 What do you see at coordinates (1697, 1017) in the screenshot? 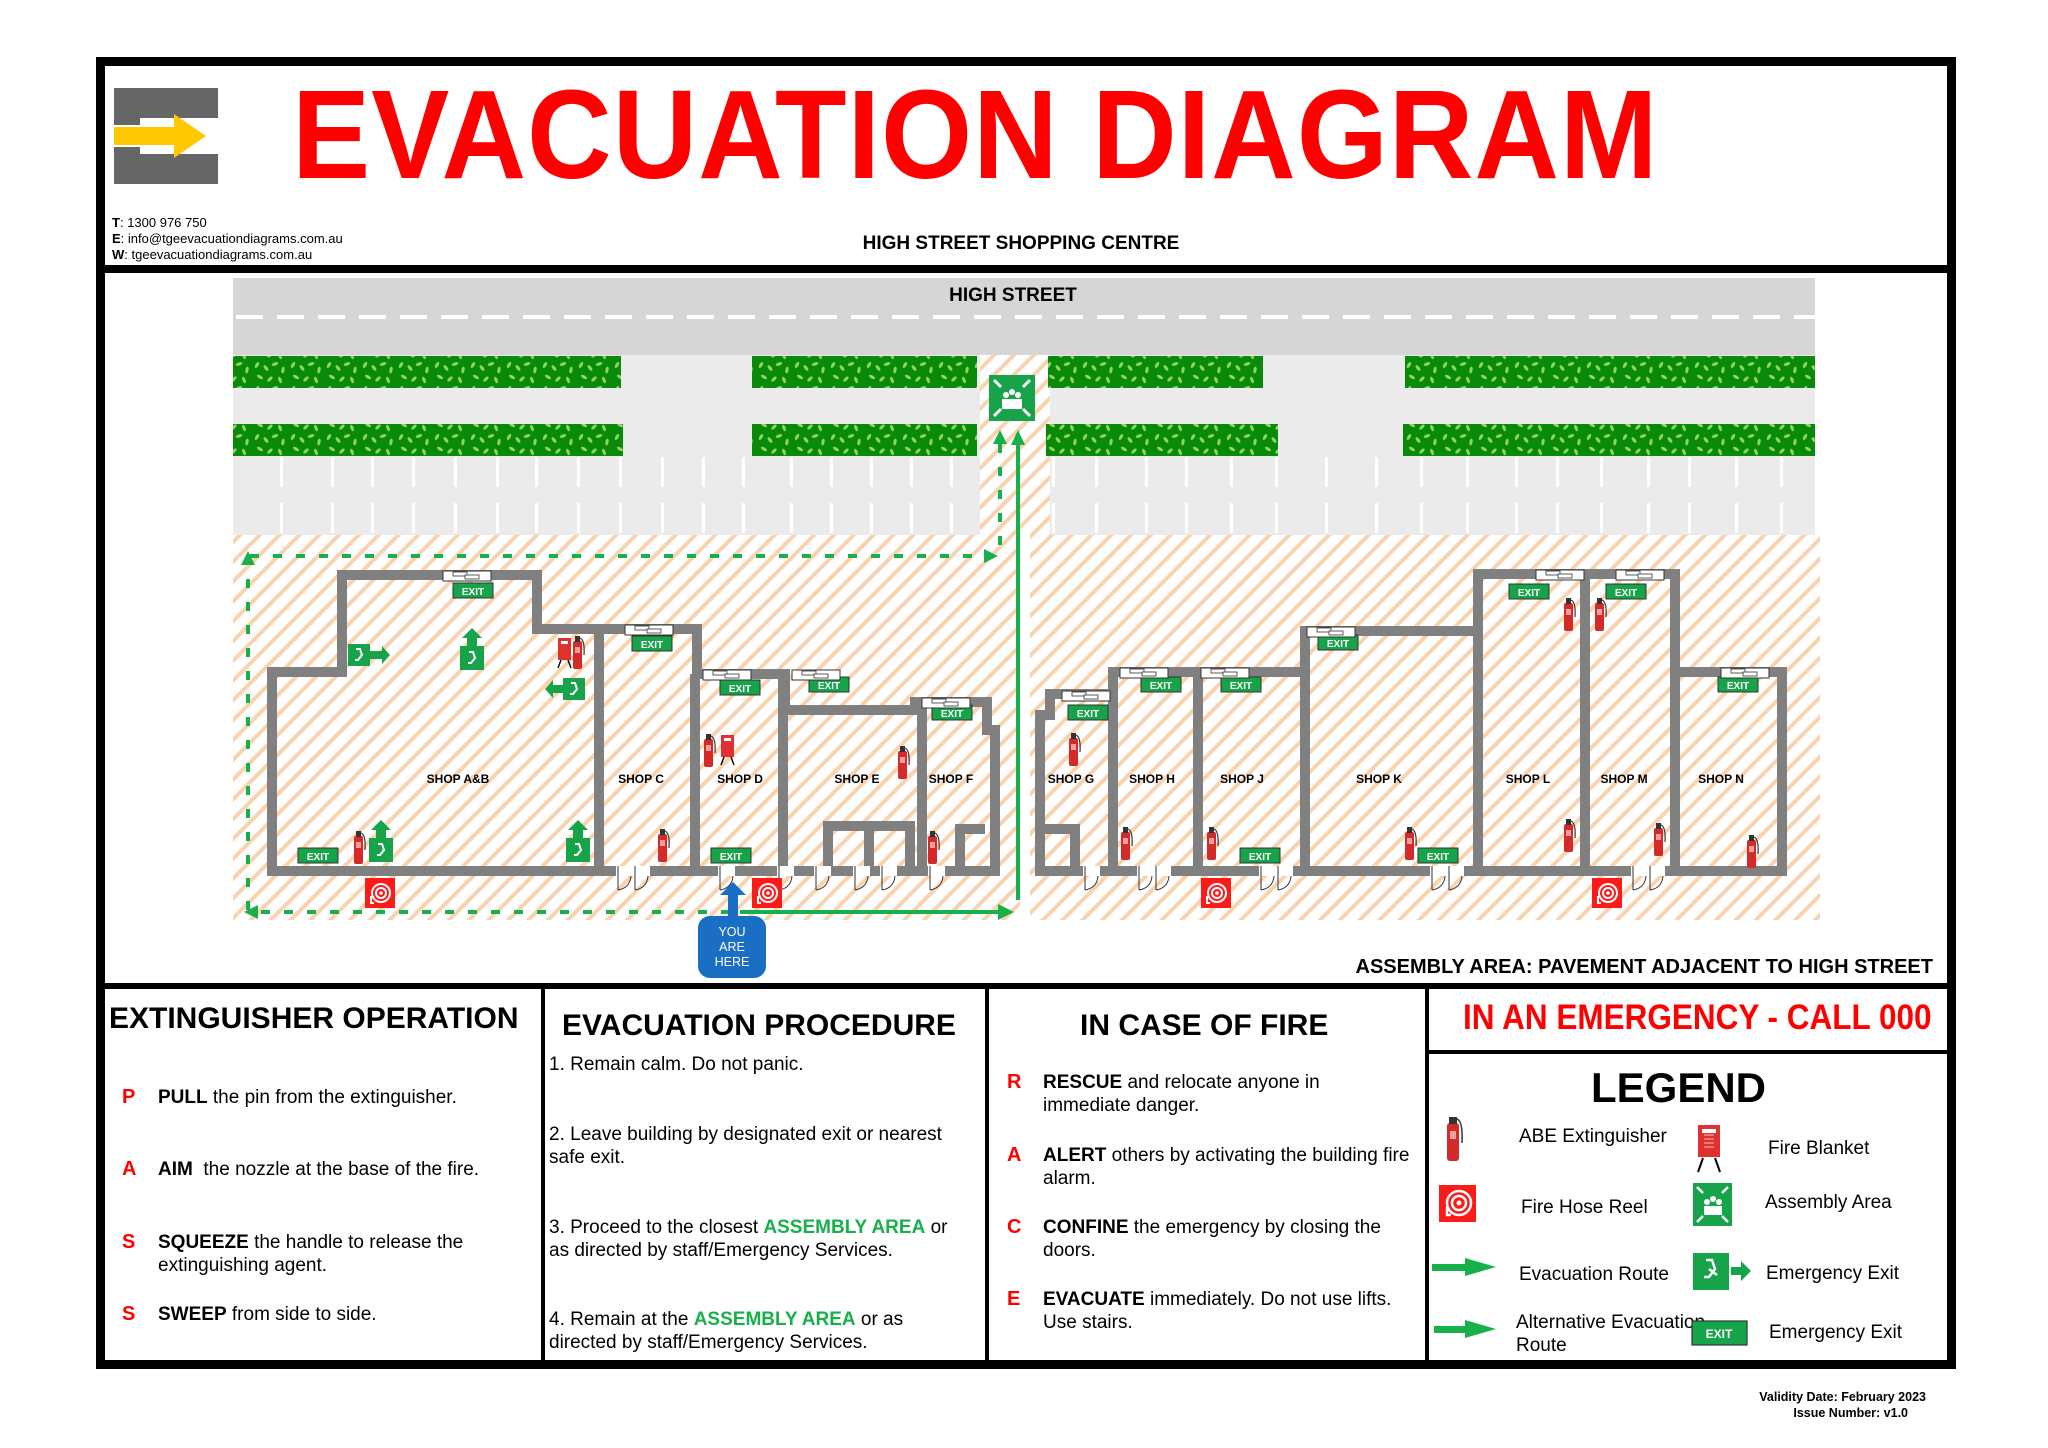
I see `emergency-call-banner: IN AN EMERGENCY - CALL 000` at bounding box center [1697, 1017].